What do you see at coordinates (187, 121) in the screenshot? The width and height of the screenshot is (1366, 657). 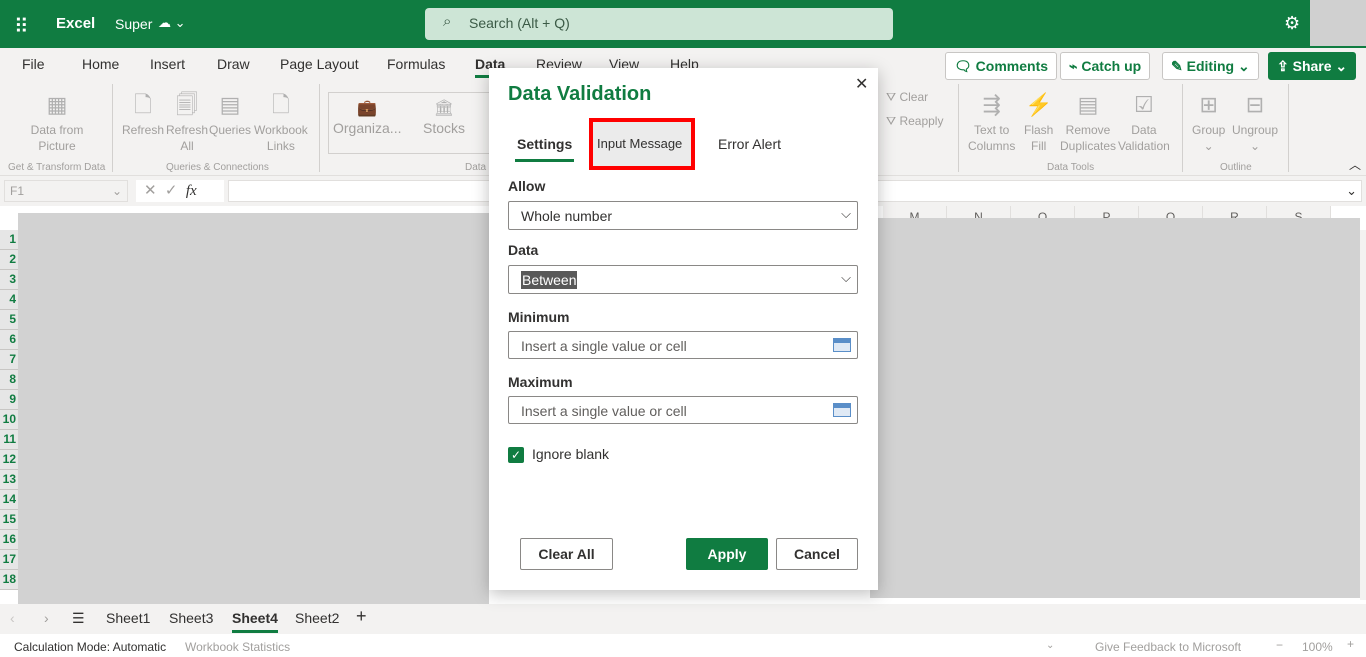 I see `refresh-all-button: 🗐 Refresh All` at bounding box center [187, 121].